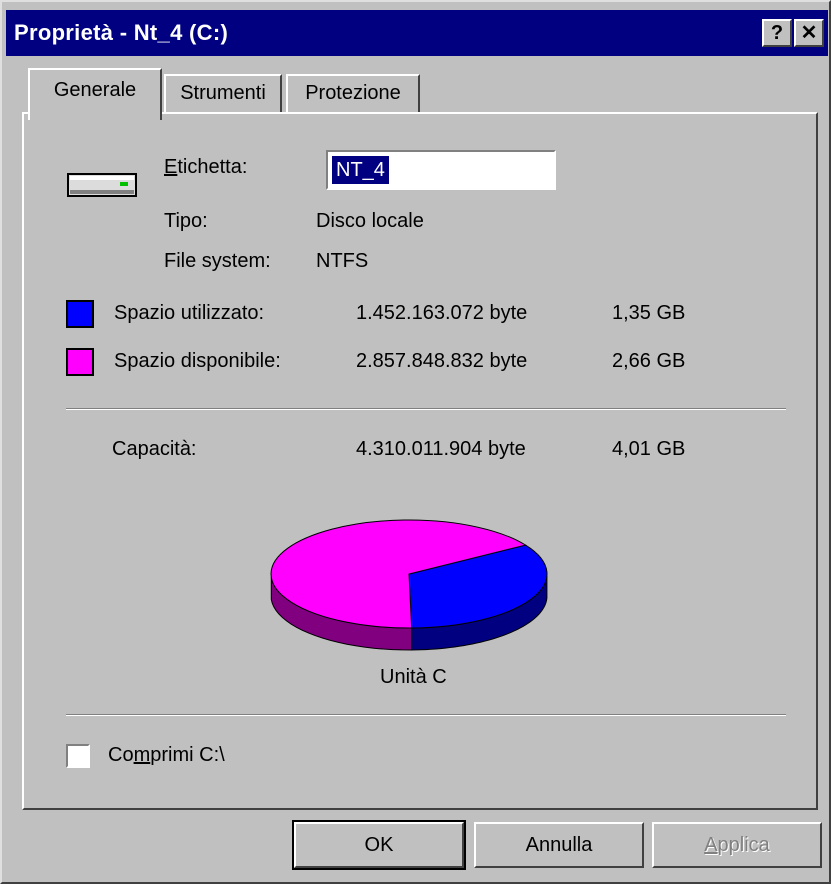 This screenshot has width=831, height=884. What do you see at coordinates (217, 261) in the screenshot?
I see `filesystem-caption: File system:` at bounding box center [217, 261].